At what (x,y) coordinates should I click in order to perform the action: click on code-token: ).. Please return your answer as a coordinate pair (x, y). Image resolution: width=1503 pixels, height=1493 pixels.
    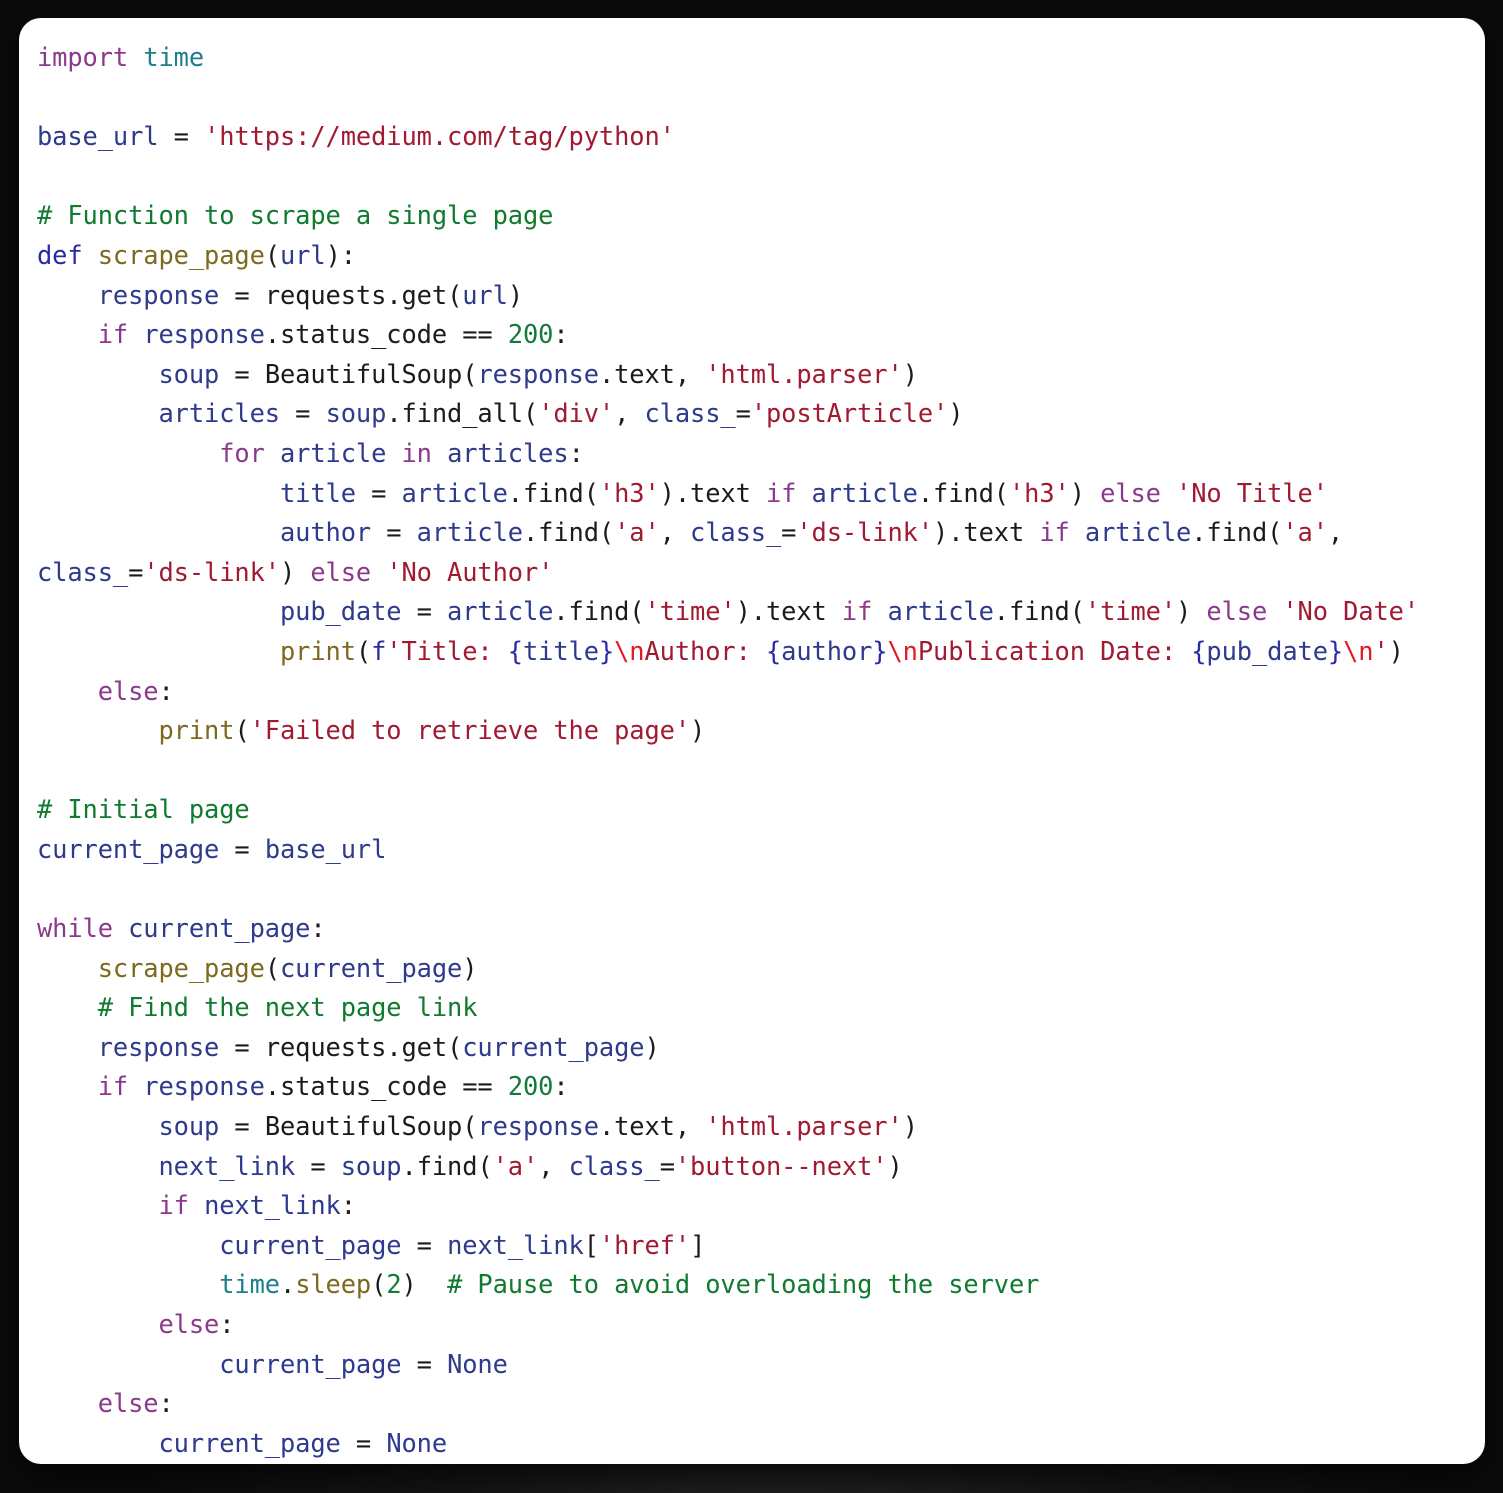
    Looking at the image, I should click on (948, 532).